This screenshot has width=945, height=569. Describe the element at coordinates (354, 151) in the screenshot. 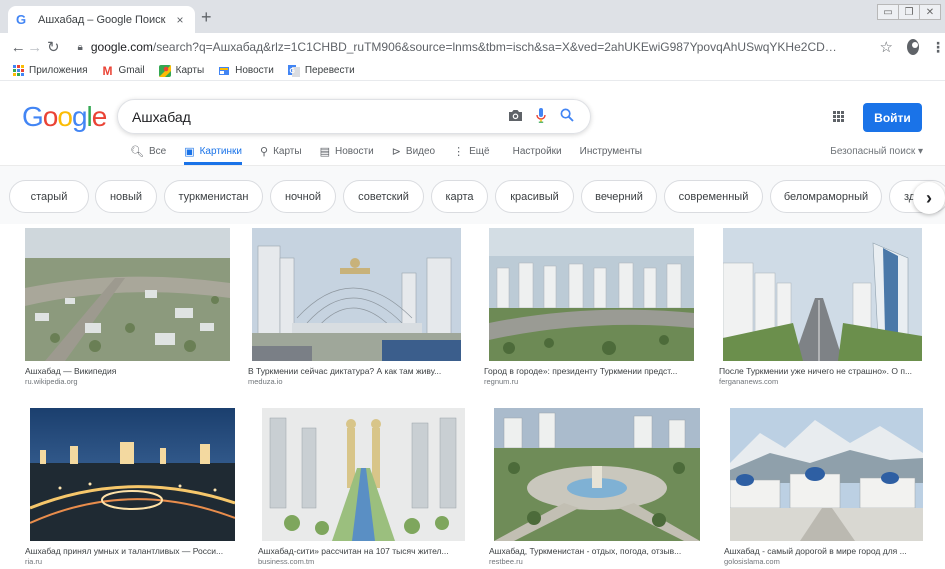

I see `tab-label: Новости` at that location.